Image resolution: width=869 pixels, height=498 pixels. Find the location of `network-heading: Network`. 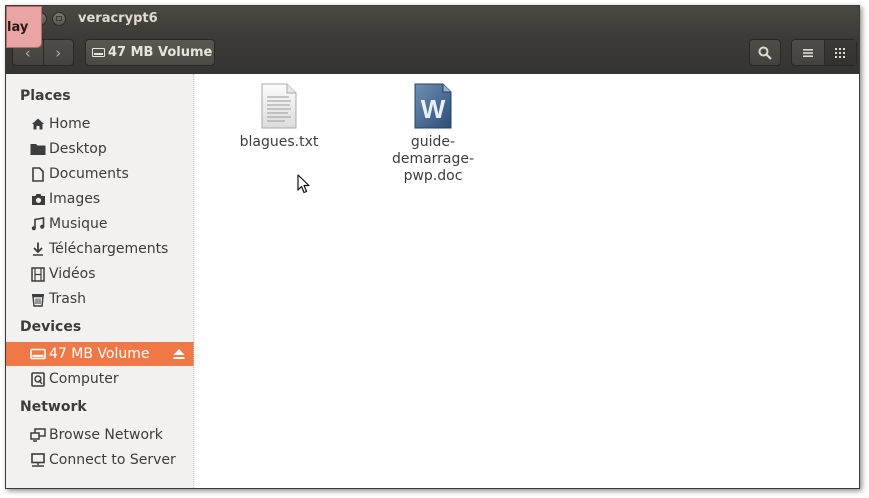

network-heading: Network is located at coordinates (53, 407).